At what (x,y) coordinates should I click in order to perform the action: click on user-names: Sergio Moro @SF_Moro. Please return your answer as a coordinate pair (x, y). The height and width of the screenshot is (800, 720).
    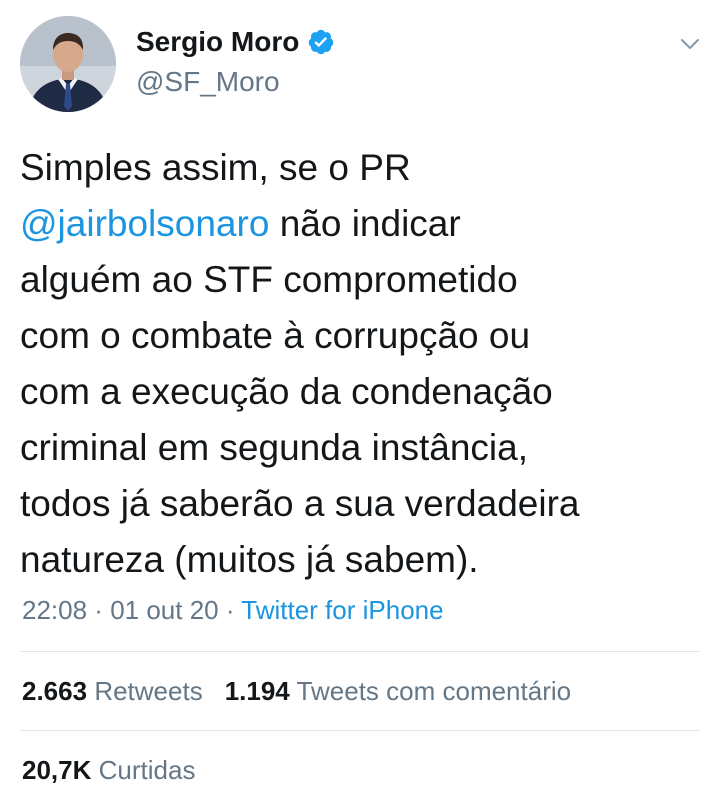
    Looking at the image, I should click on (235, 61).